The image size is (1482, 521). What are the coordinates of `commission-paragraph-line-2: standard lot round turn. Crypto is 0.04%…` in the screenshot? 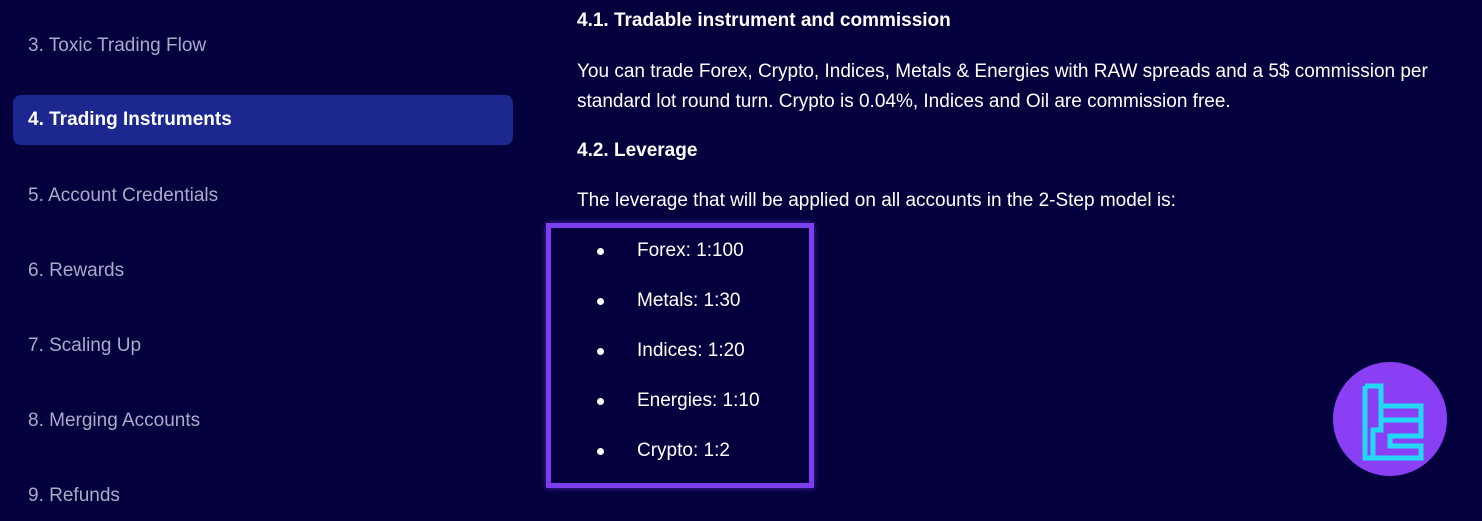 It's located at (904, 101).